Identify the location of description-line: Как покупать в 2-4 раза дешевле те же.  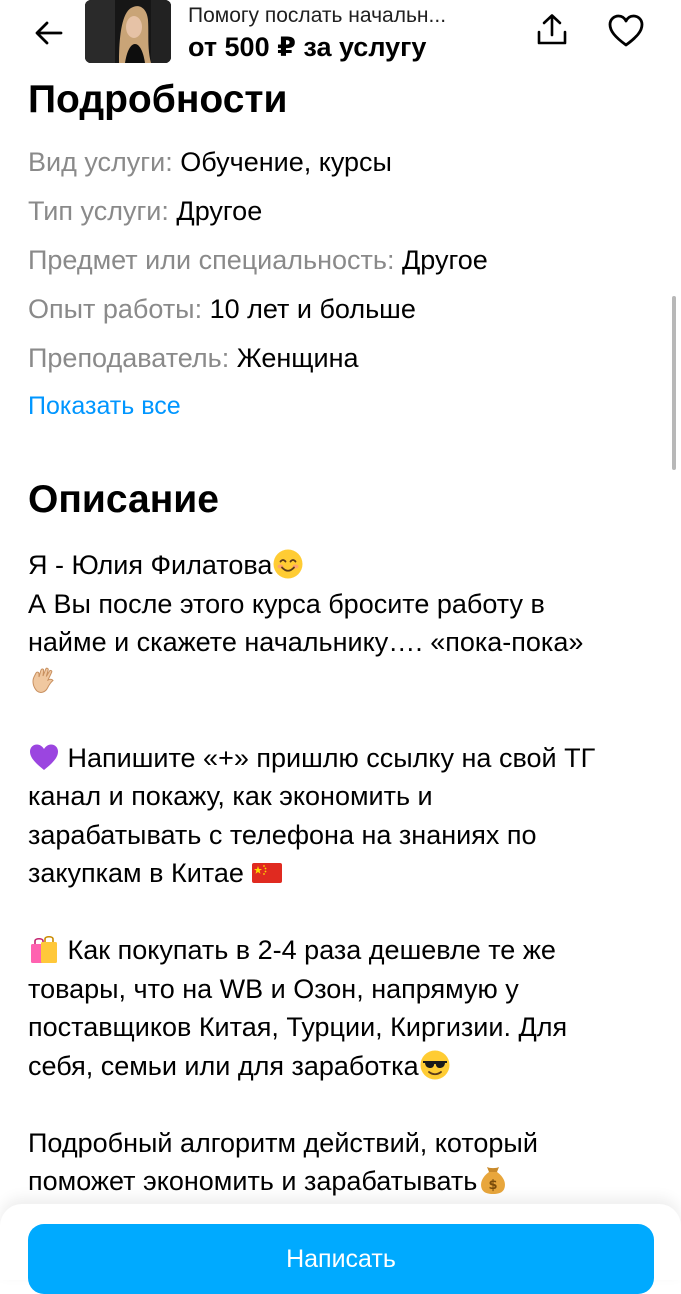
(340, 950).